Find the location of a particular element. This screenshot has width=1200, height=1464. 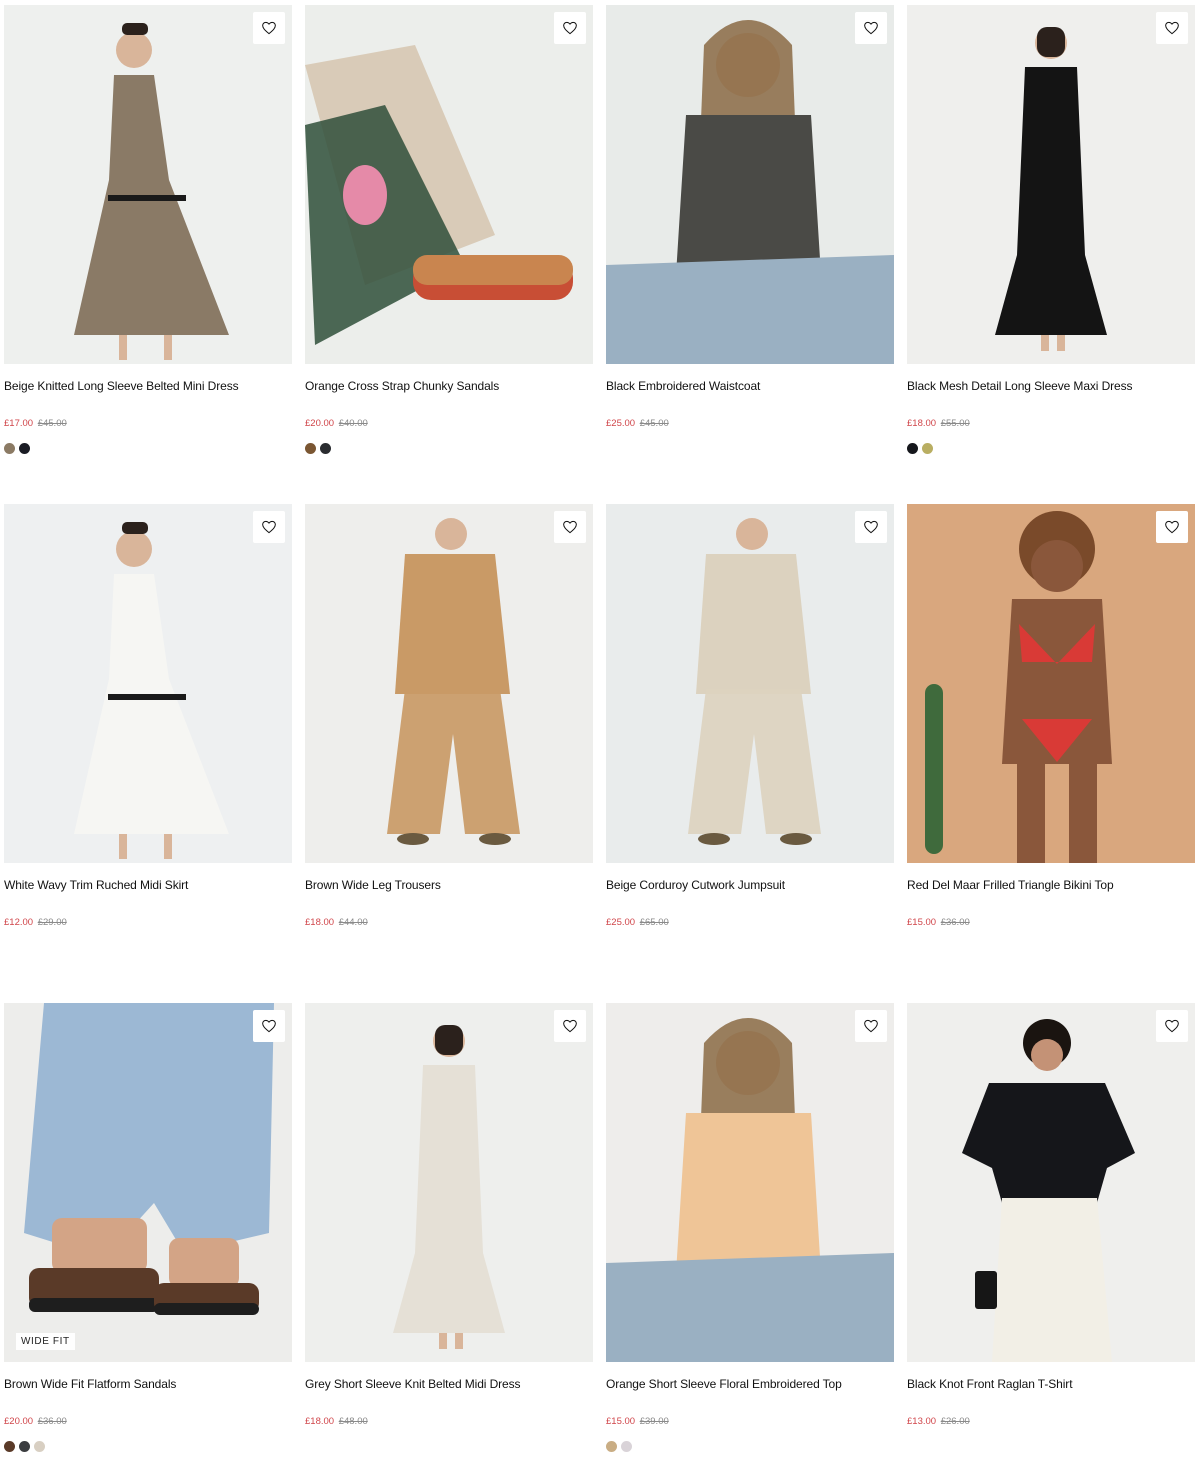

original-price: £40.00 is located at coordinates (353, 423).